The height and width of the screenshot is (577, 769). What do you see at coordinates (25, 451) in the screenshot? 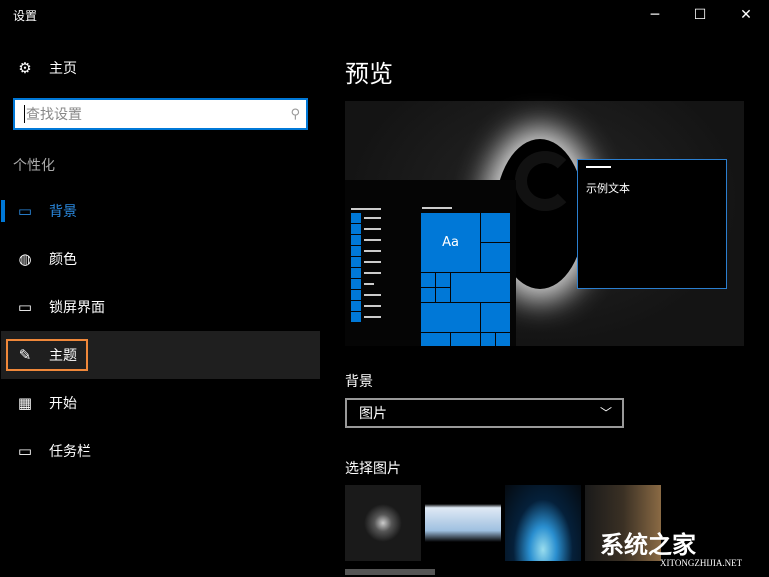
I see `taskbar-icon: ▭` at bounding box center [25, 451].